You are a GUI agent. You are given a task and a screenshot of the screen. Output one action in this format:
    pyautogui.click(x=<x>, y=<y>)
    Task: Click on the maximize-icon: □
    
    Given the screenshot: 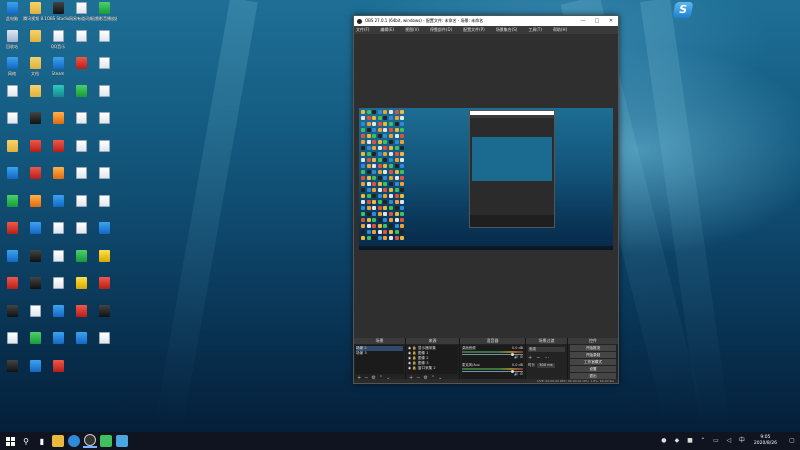 What is the action you would take?
    pyautogui.click(x=597, y=21)
    